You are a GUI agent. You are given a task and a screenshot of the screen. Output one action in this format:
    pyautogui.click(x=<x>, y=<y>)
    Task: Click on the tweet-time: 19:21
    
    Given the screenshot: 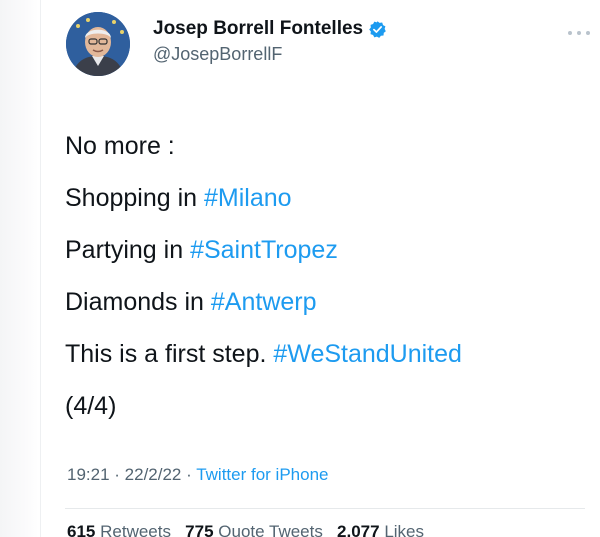 What is the action you would take?
    pyautogui.click(x=88, y=474)
    